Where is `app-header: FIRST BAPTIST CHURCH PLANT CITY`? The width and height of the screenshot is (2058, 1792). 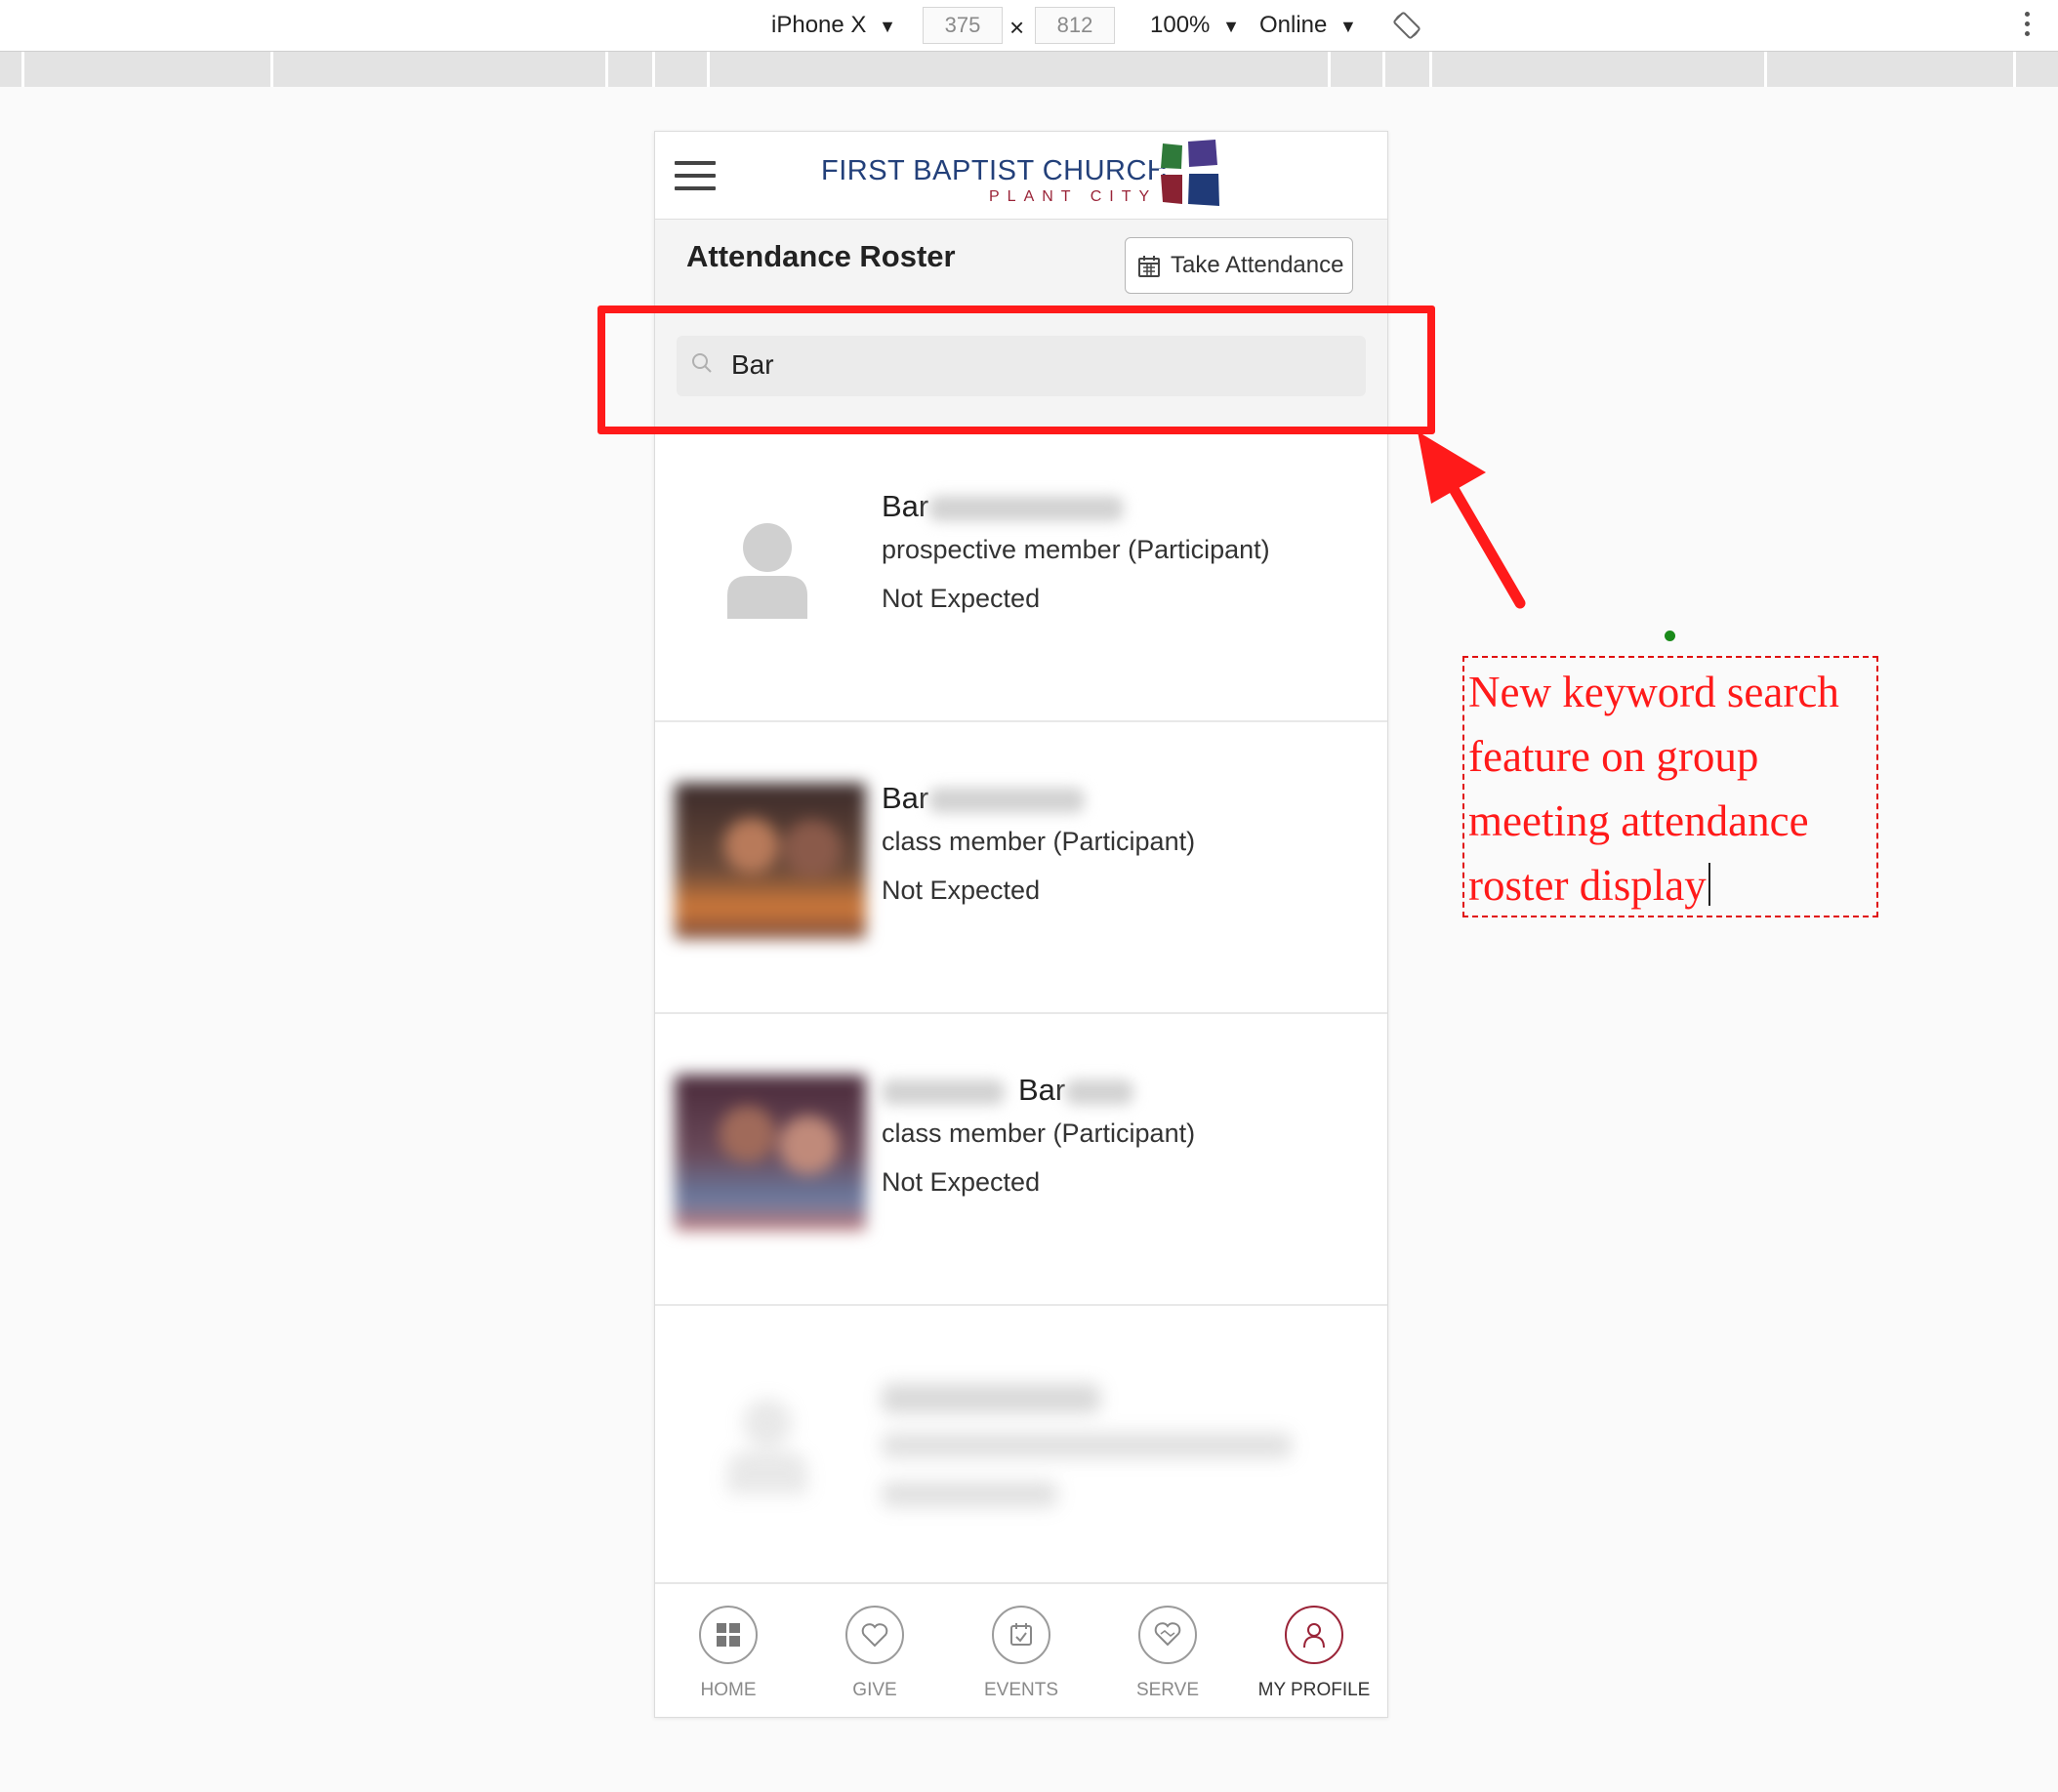
app-header: FIRST BAPTIST CHURCH PLANT CITY is located at coordinates (1021, 176).